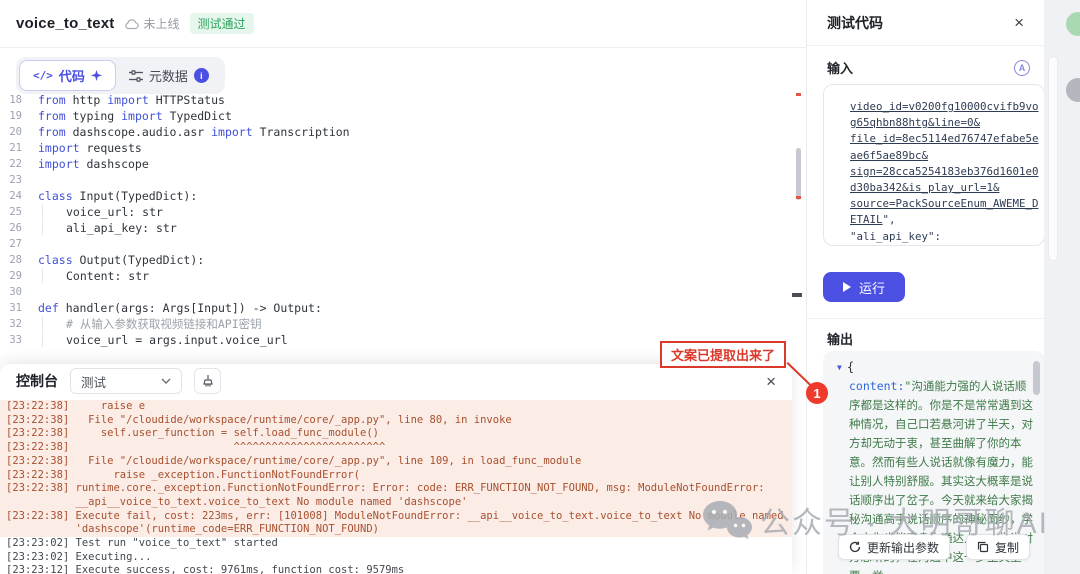 This screenshot has height=574, width=1080. Describe the element at coordinates (15, 196) in the screenshot. I see `line-number: 24` at that location.